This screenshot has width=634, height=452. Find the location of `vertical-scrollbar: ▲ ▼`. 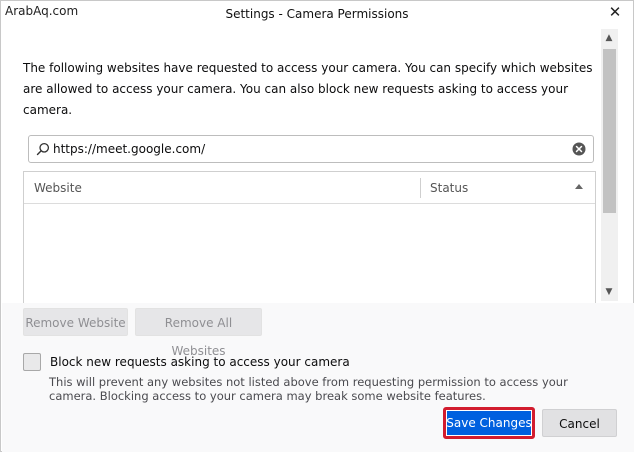

vertical-scrollbar: ▲ ▼ is located at coordinates (609, 165).